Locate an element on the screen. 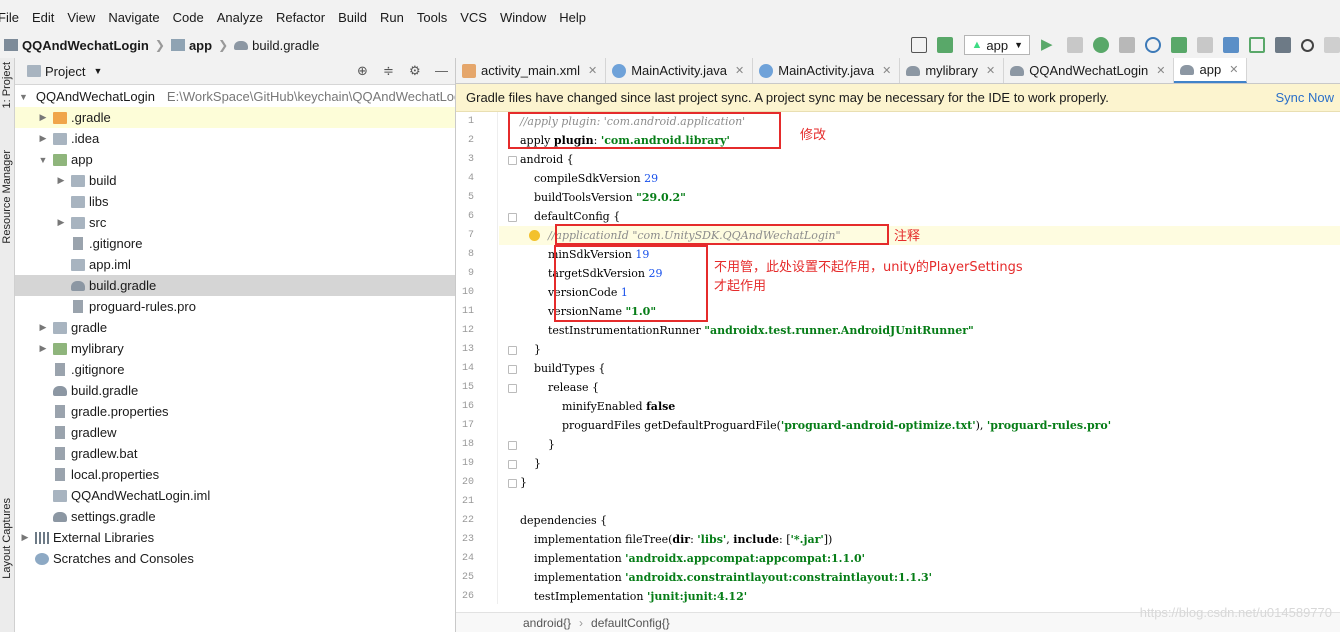 Image resolution: width=1340 pixels, height=632 pixels. nav-project: QQAndWechatLogin is located at coordinates (74, 45).